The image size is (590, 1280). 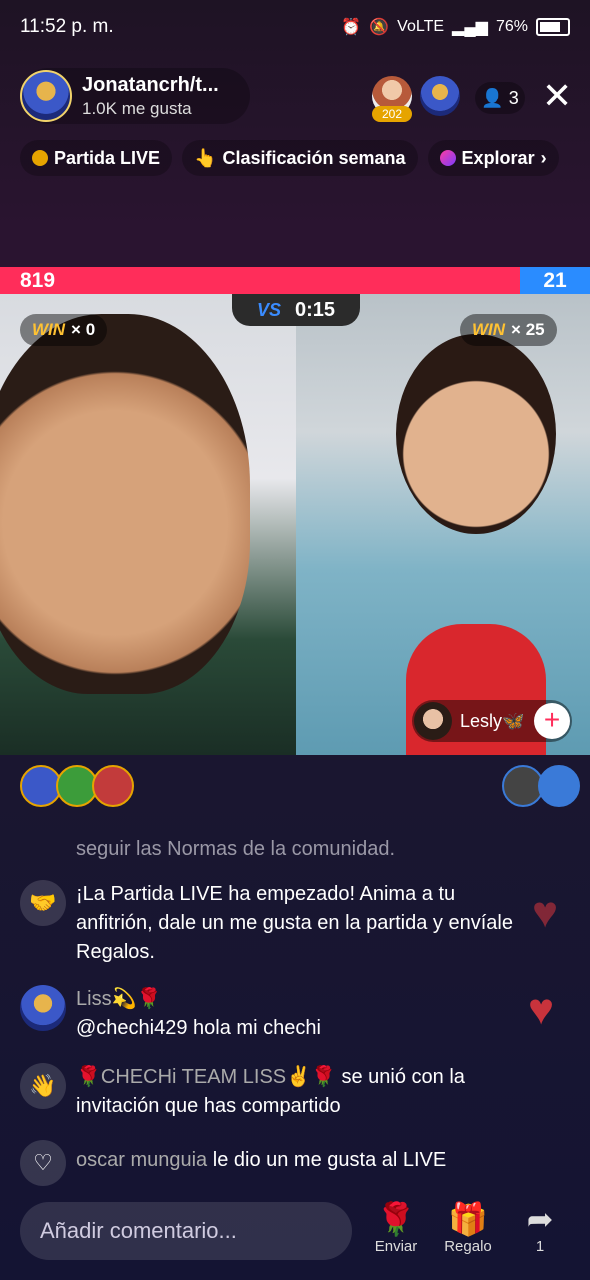 I want to click on alarm-icon: ⏰, so click(x=351, y=27).